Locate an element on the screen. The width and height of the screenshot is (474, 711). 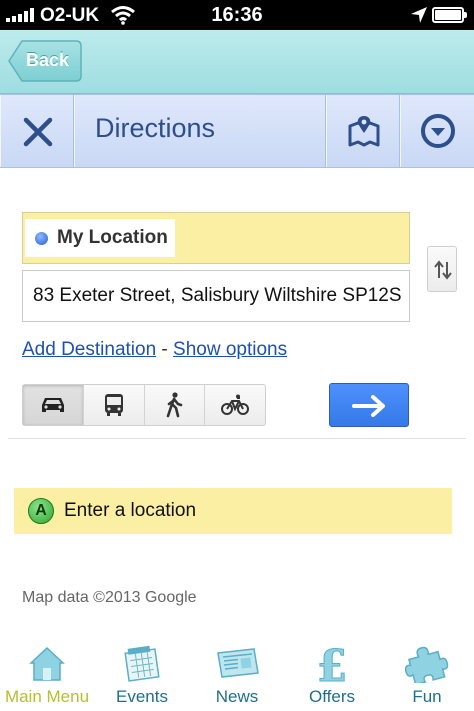
mode-transit-button is located at coordinates (114, 405).